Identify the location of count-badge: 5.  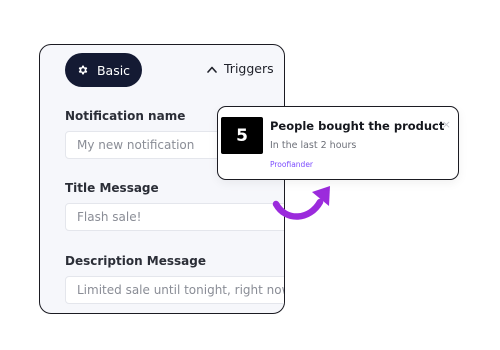
(242, 135).